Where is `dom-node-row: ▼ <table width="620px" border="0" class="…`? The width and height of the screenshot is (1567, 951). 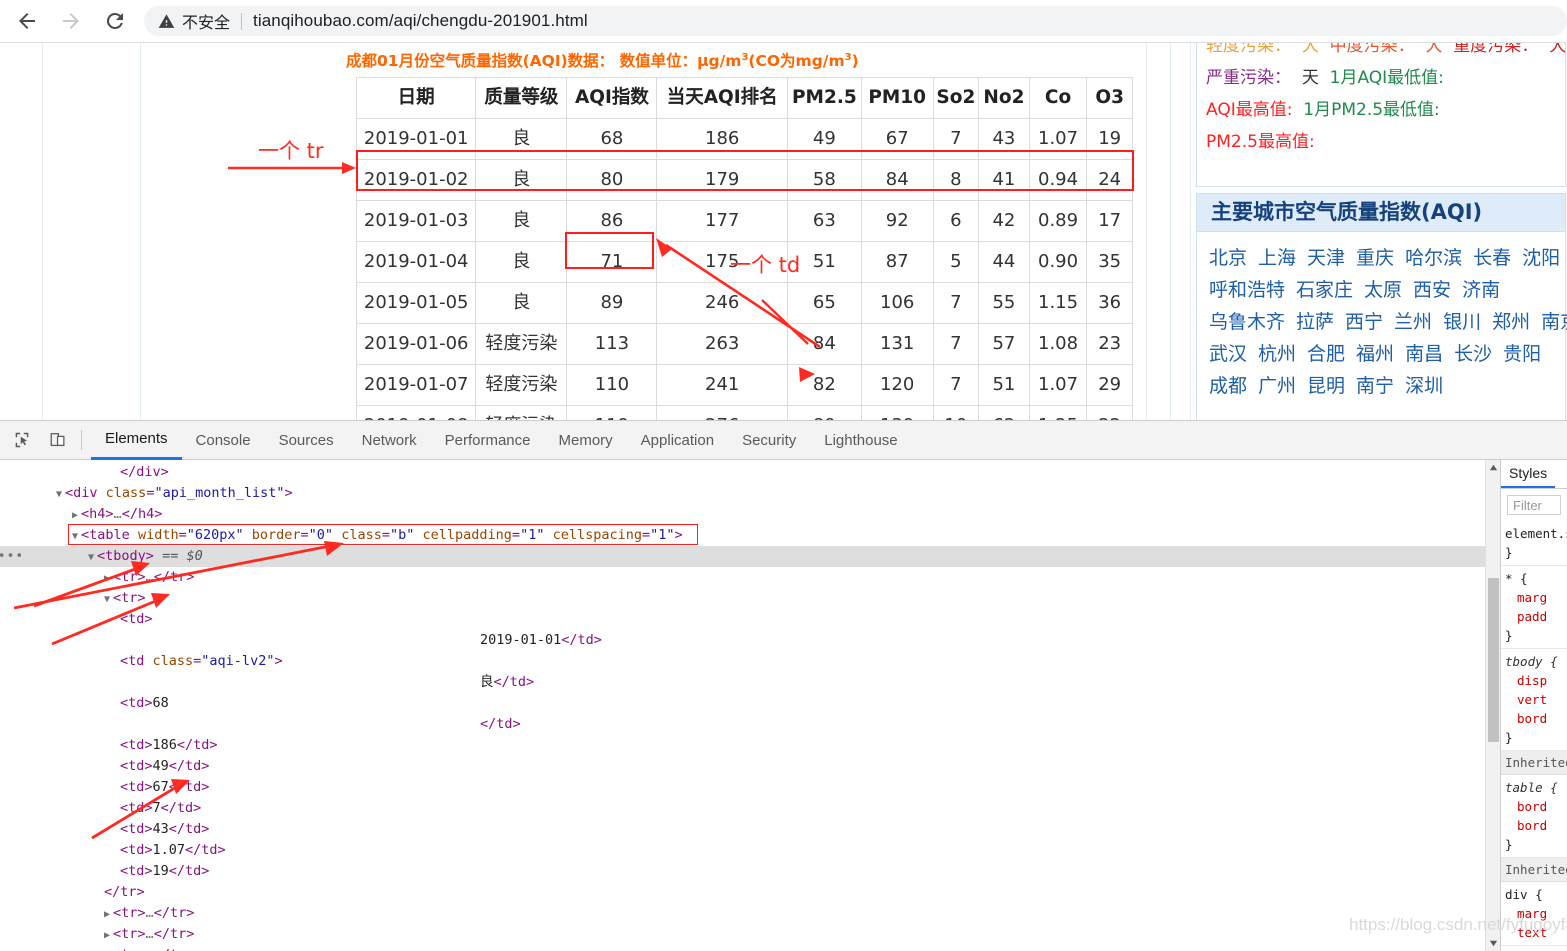 dom-node-row: ▼ <table width="620px" border="0" class="… is located at coordinates (750, 535).